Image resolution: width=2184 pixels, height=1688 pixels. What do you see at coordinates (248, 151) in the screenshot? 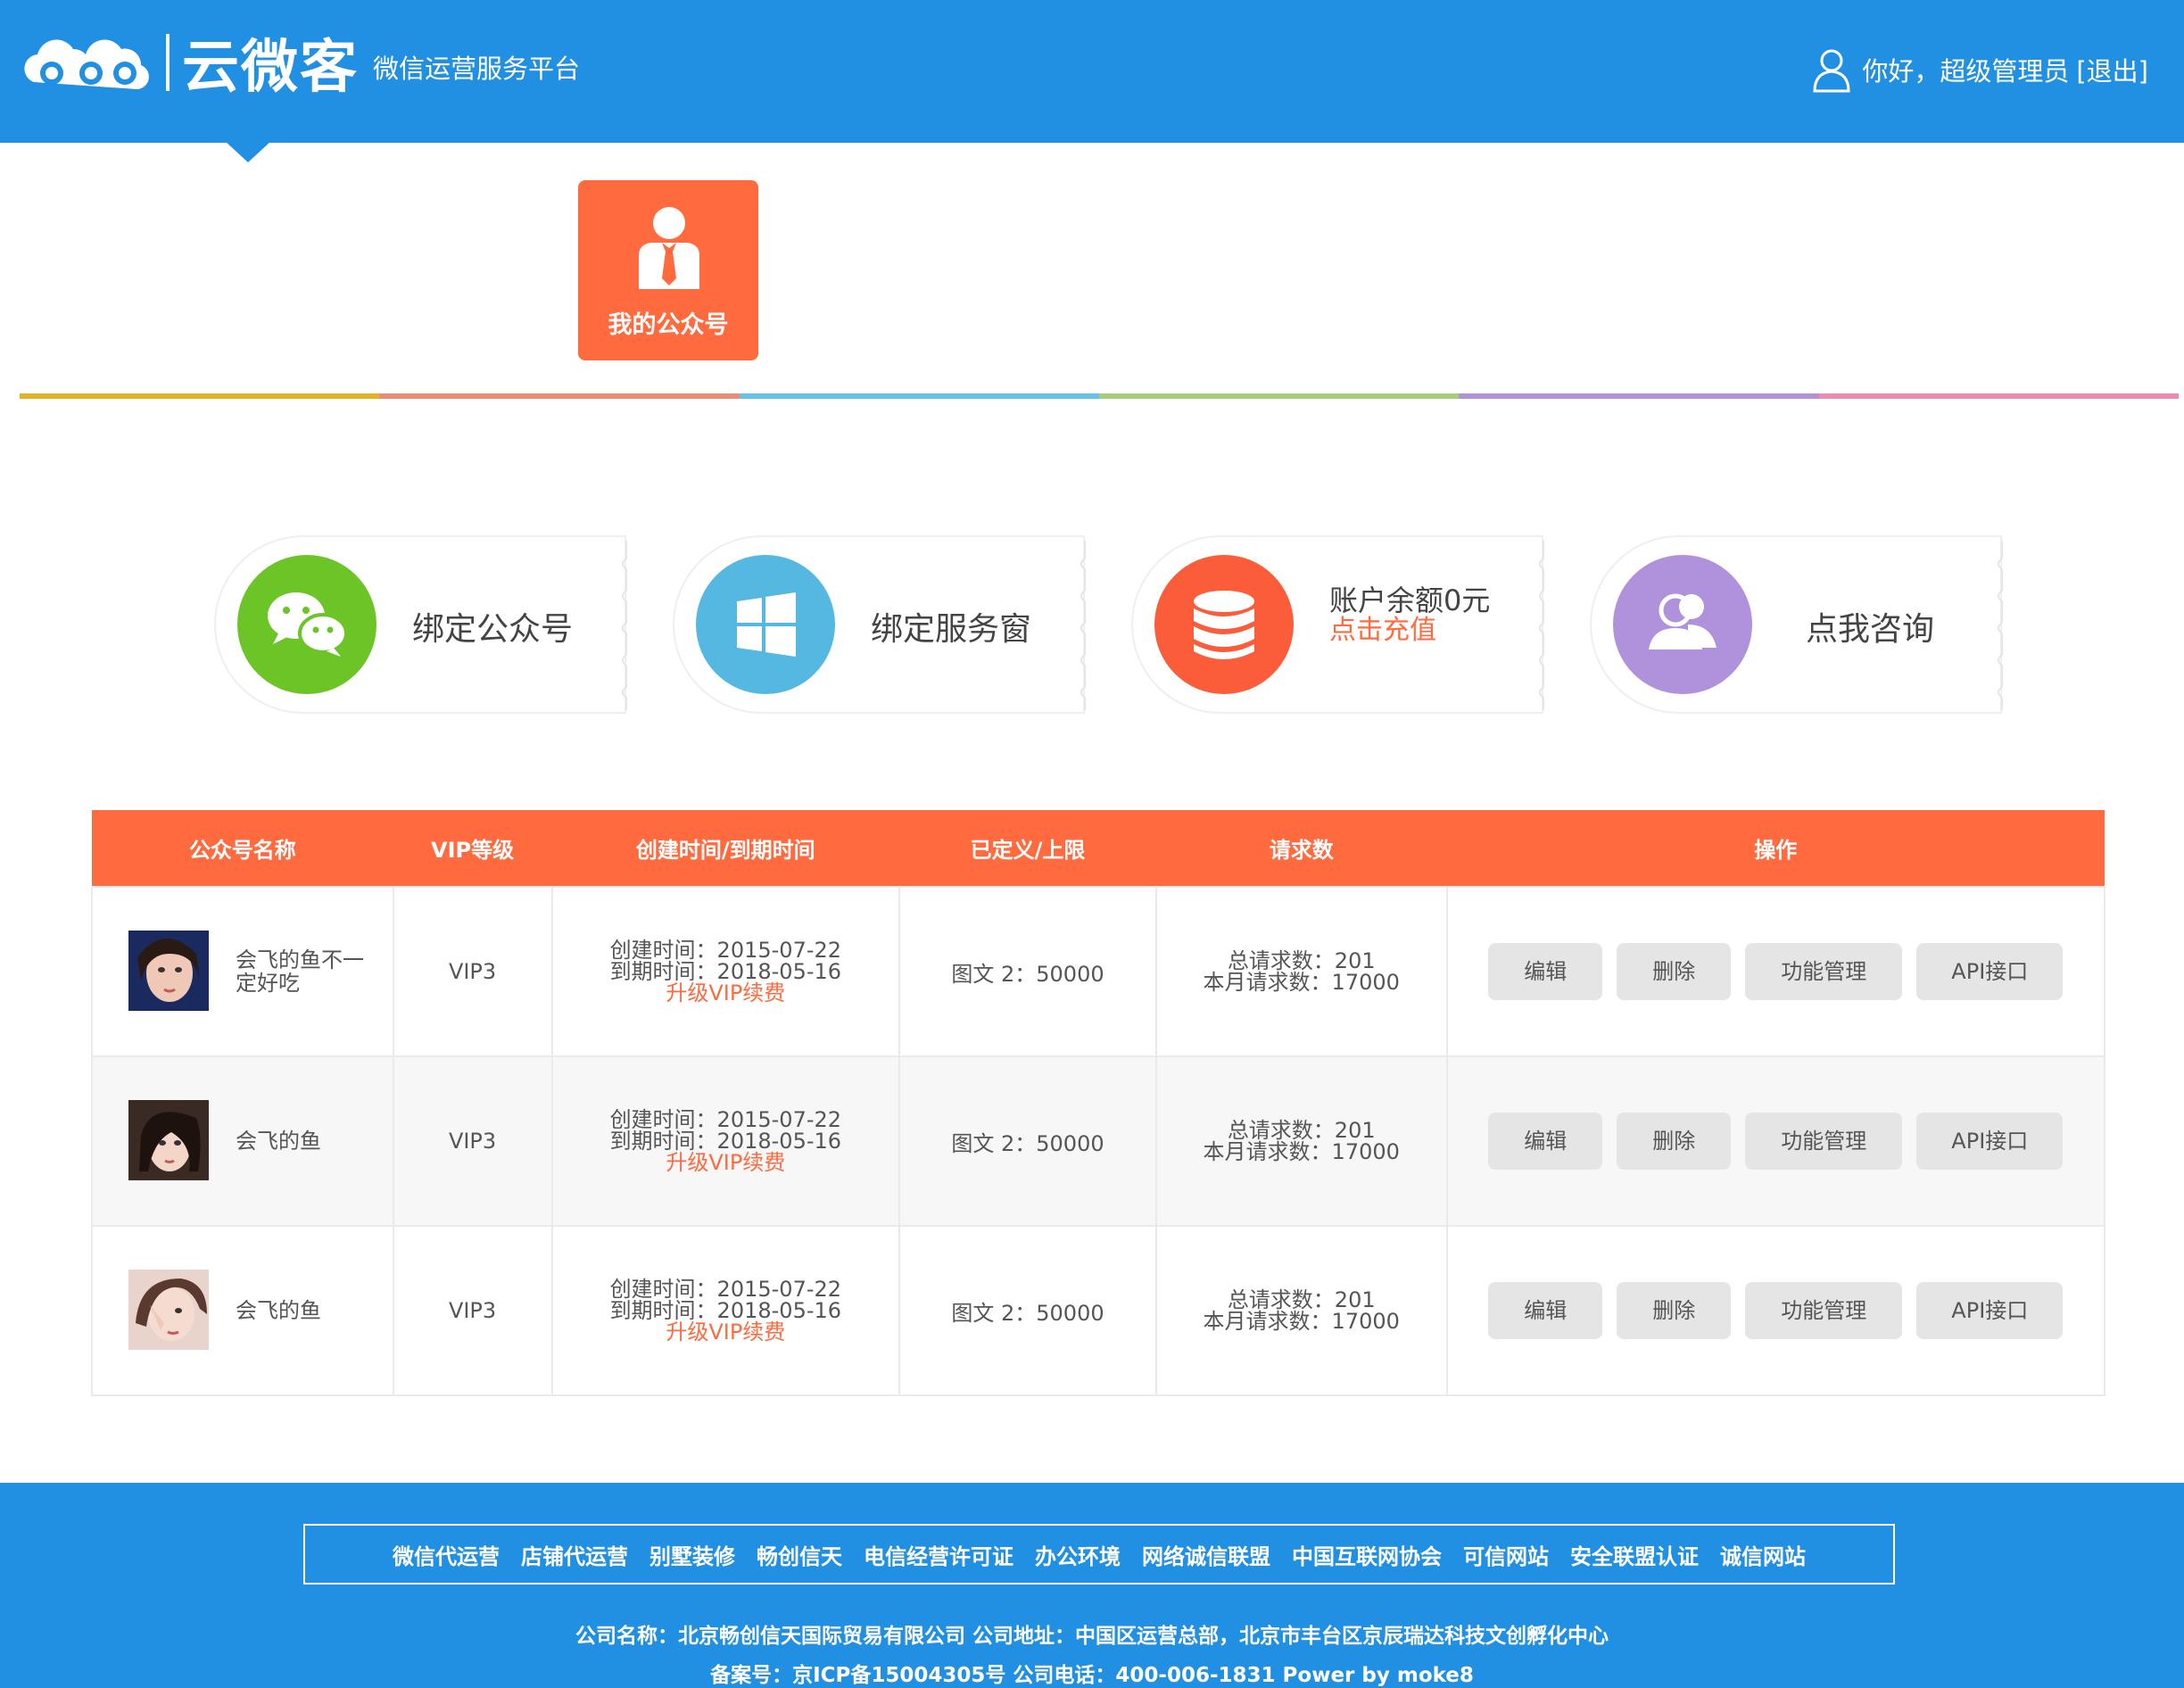
I see `nav-pointer` at bounding box center [248, 151].